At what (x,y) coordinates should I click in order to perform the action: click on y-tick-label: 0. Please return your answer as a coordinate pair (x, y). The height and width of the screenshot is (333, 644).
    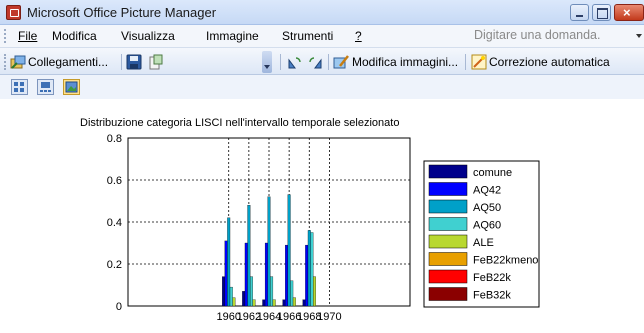
    Looking at the image, I should click on (119, 307).